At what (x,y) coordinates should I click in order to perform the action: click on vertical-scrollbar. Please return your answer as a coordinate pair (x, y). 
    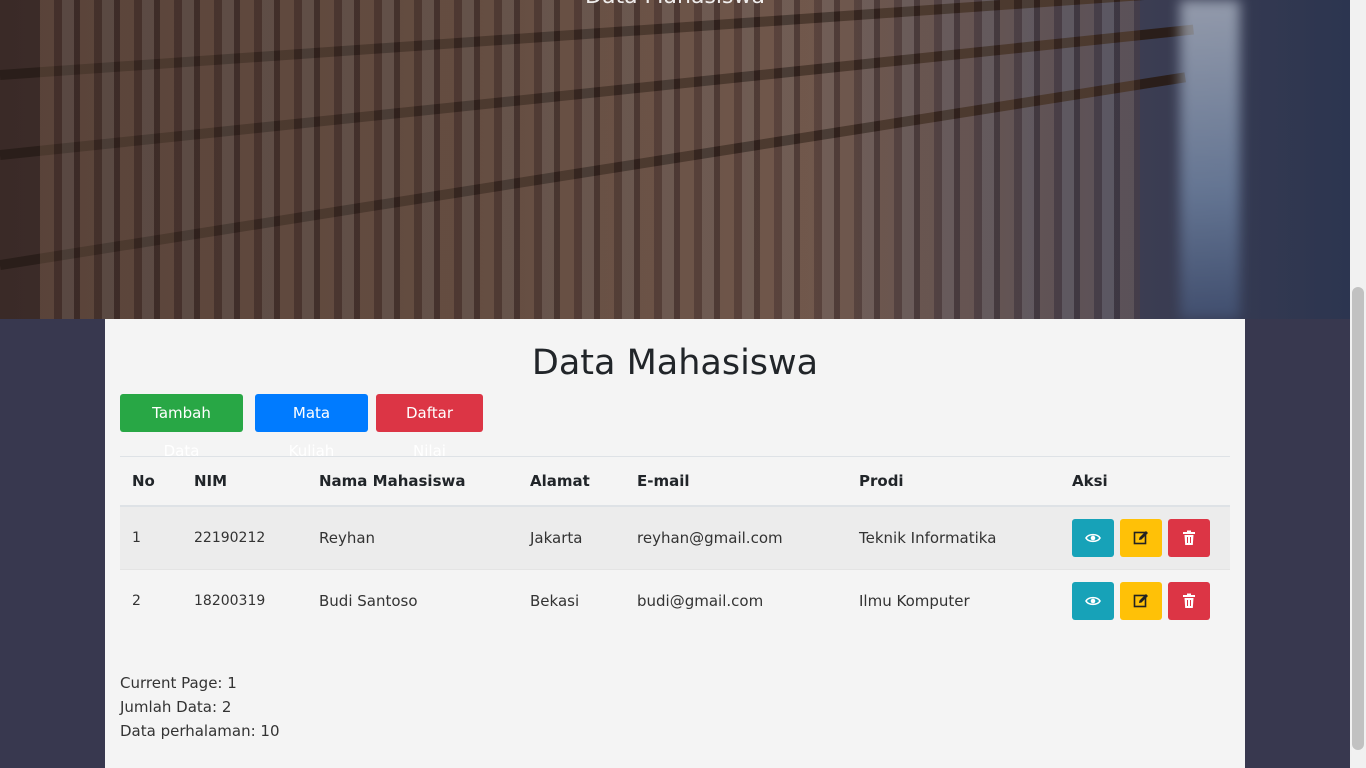
    Looking at the image, I should click on (1358, 384).